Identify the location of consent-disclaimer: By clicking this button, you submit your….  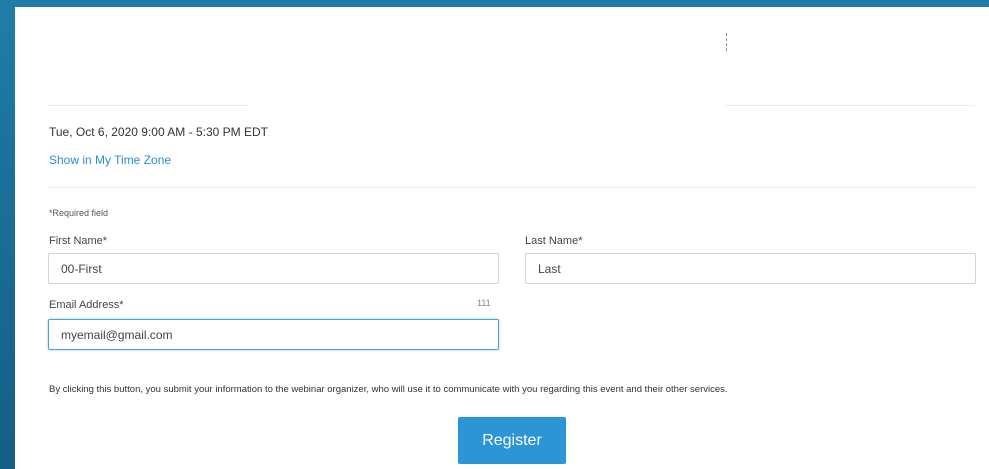
(388, 389).